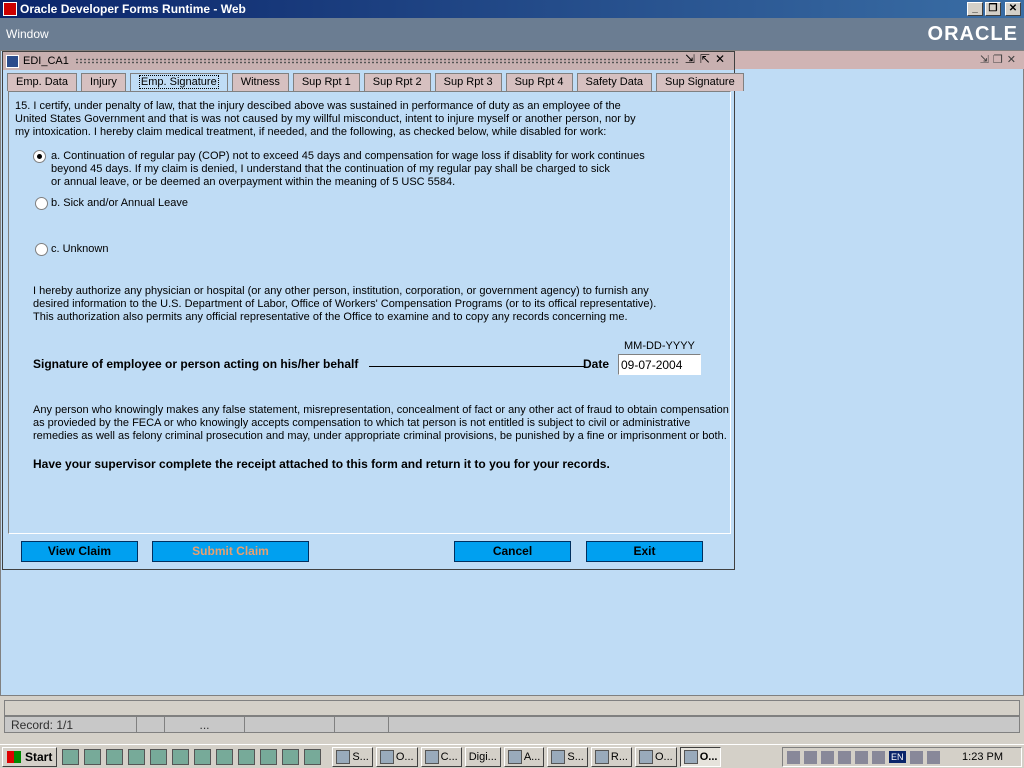  What do you see at coordinates (982, 757) in the screenshot?
I see `clock: 1:23 PM` at bounding box center [982, 757].